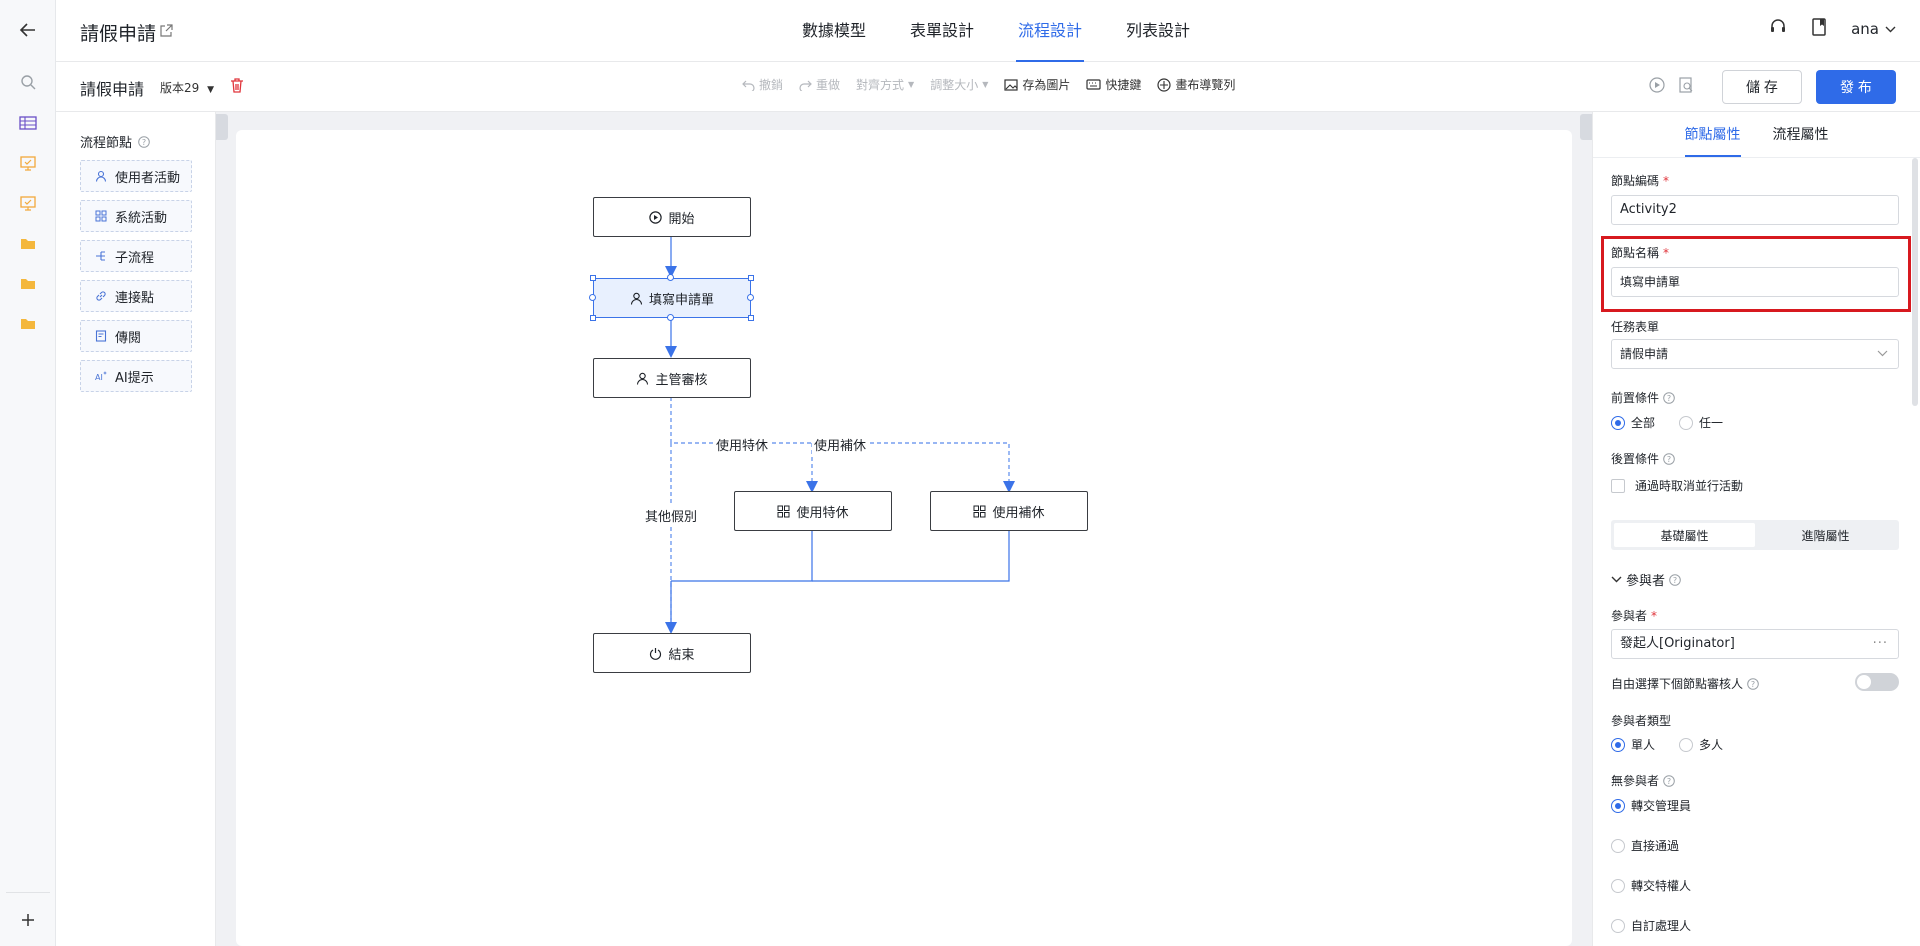 The width and height of the screenshot is (1920, 946). I want to click on save-image-button: 存為圖片, so click(1037, 84).